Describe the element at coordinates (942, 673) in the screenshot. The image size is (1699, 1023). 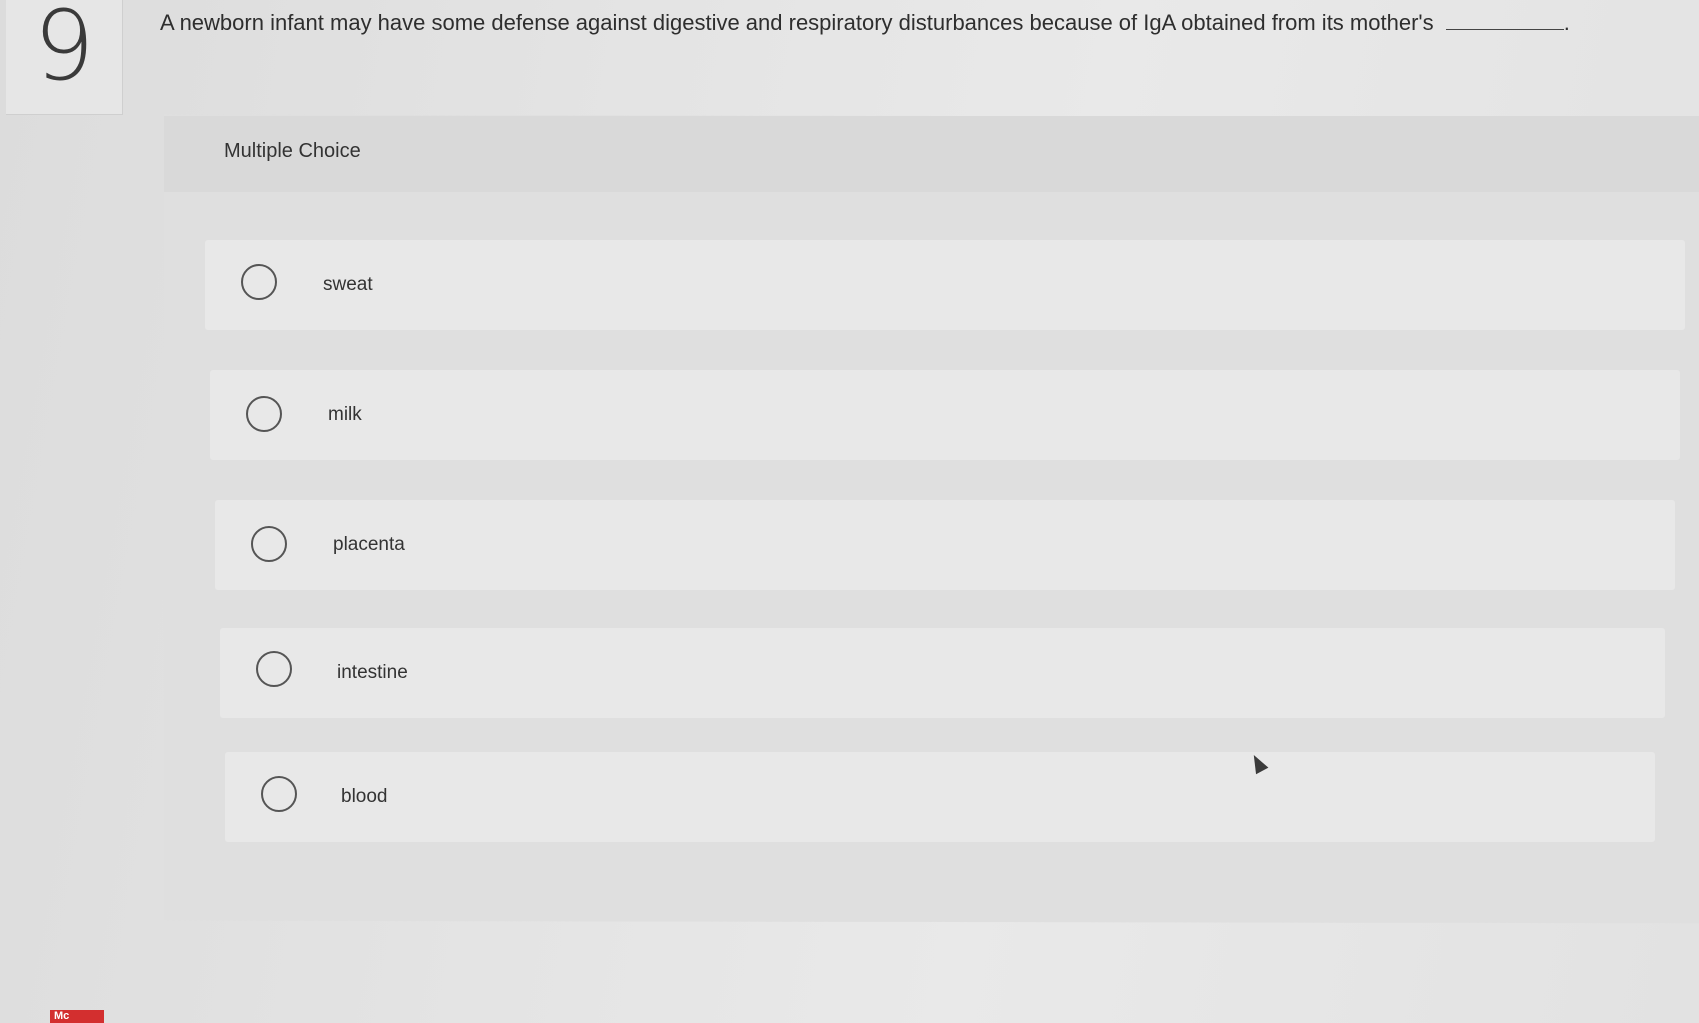
I see `option-intestine: intestine` at that location.